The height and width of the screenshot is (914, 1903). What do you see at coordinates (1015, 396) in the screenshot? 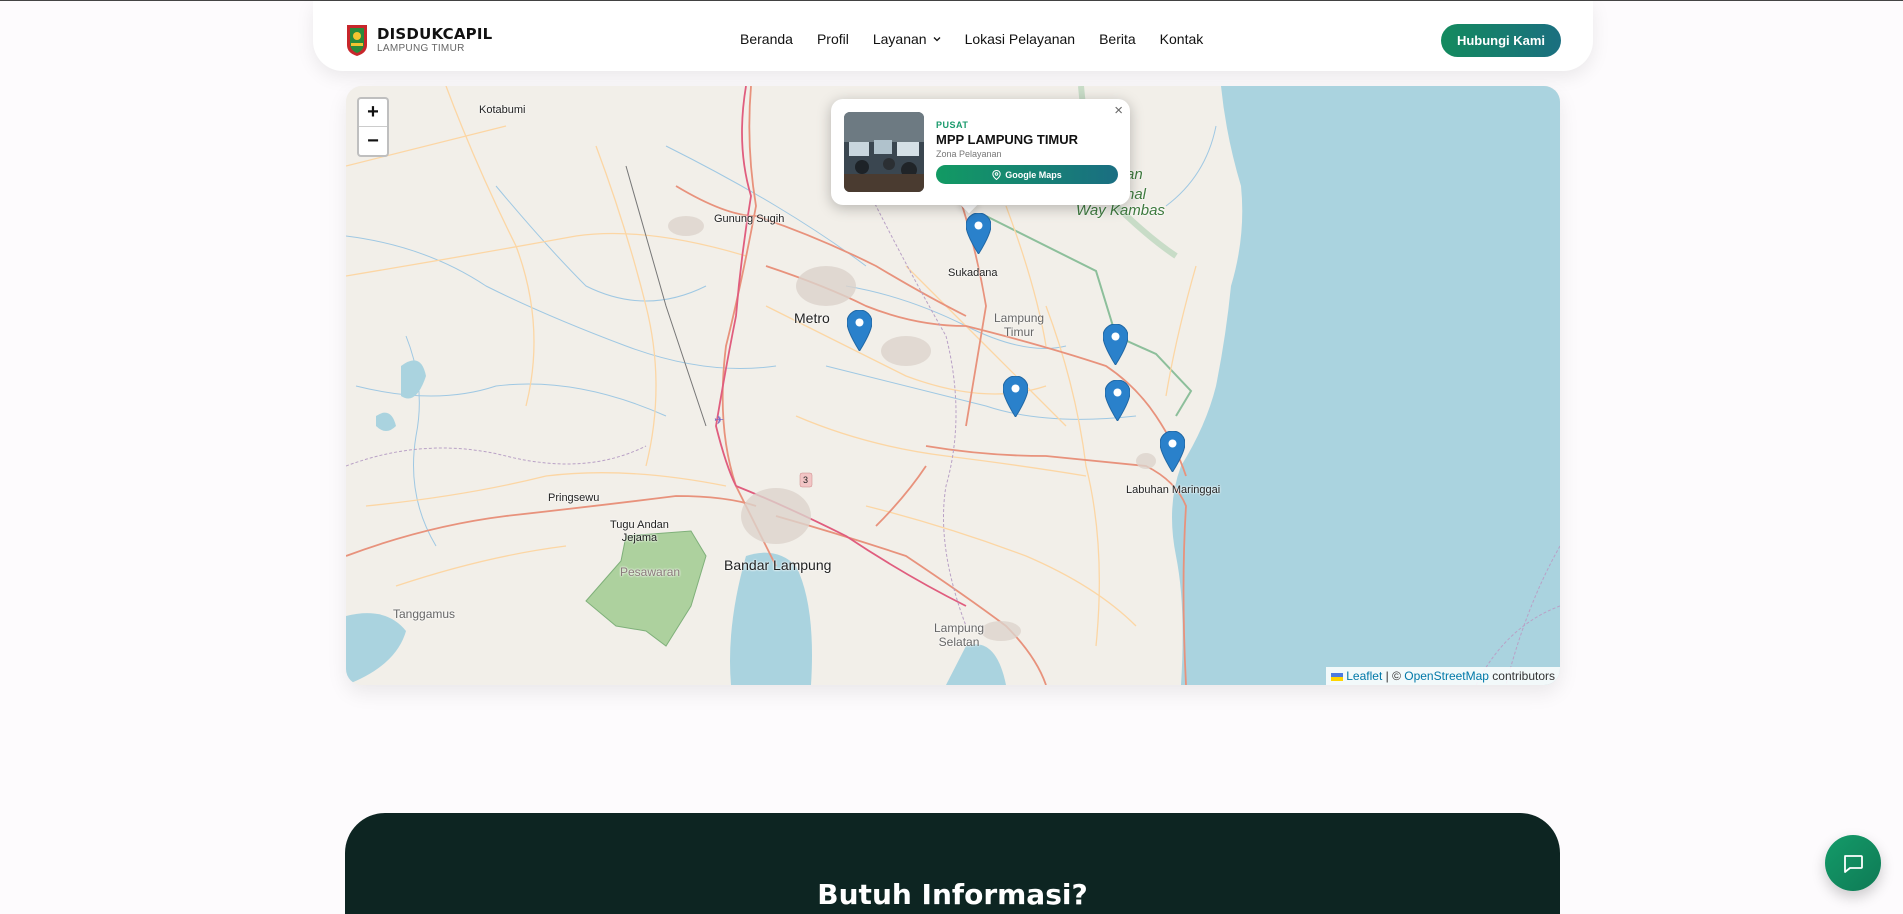
I see `location-marker-central` at bounding box center [1015, 396].